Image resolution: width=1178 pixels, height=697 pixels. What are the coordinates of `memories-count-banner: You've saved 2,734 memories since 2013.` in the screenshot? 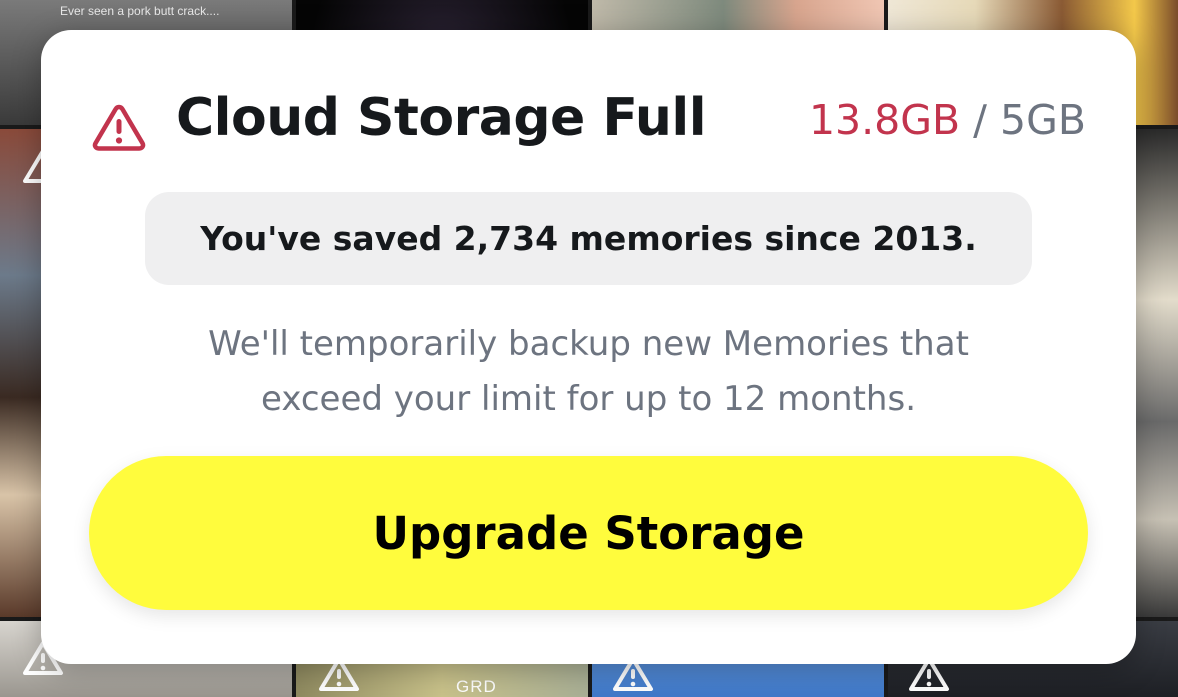 It's located at (588, 238).